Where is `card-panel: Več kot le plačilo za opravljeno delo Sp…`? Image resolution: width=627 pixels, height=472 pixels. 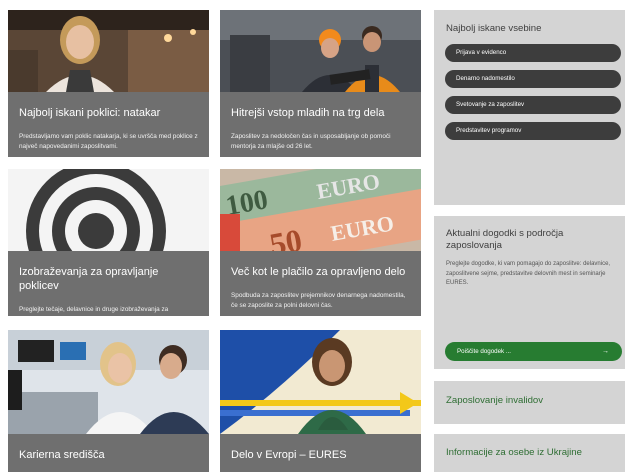 card-panel: Več kot le plačilo za opravljeno delo Sp… is located at coordinates (320, 283).